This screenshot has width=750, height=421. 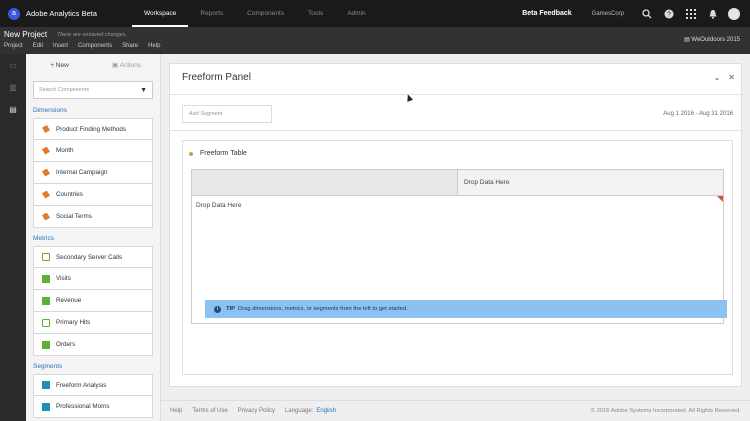 I want to click on chevron-down-icon: ⌄, so click(x=717, y=77).